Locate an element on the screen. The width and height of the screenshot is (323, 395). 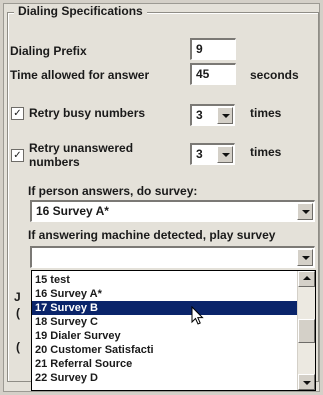
answer-time-label: Time allowed for answer is located at coordinates (80, 75).